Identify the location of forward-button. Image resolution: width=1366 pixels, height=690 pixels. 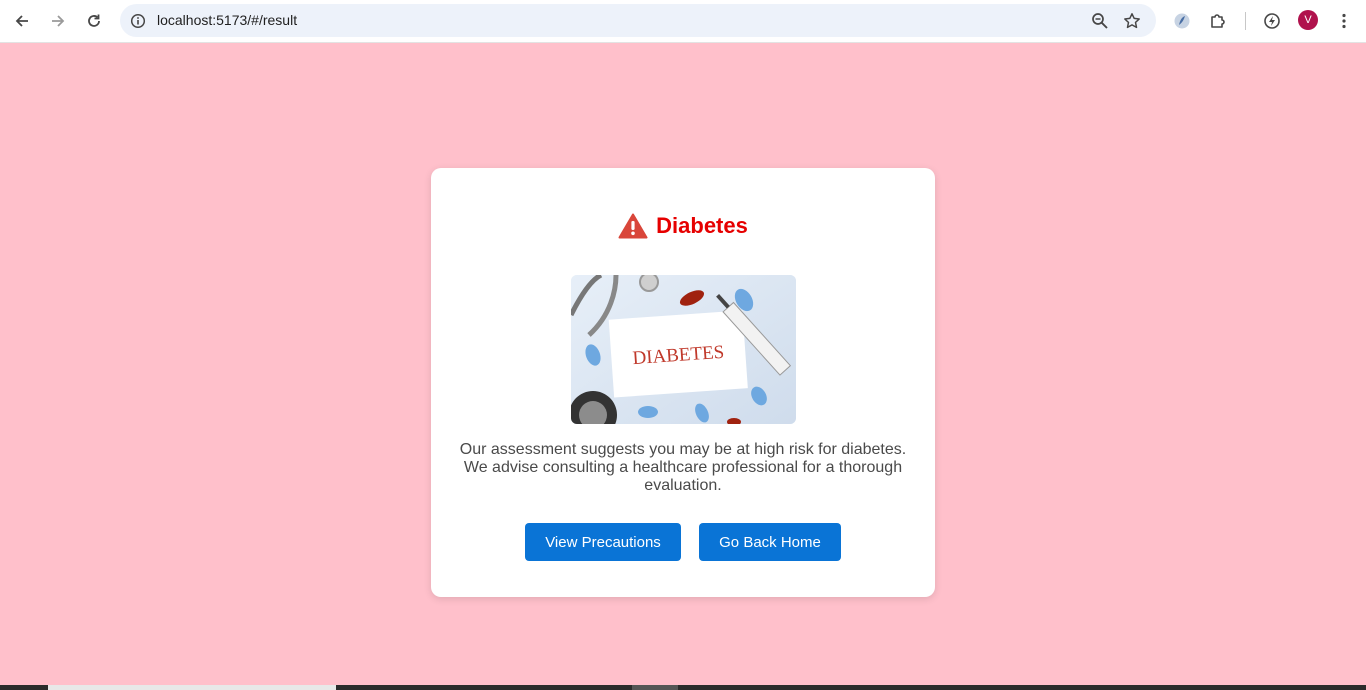
(58, 21).